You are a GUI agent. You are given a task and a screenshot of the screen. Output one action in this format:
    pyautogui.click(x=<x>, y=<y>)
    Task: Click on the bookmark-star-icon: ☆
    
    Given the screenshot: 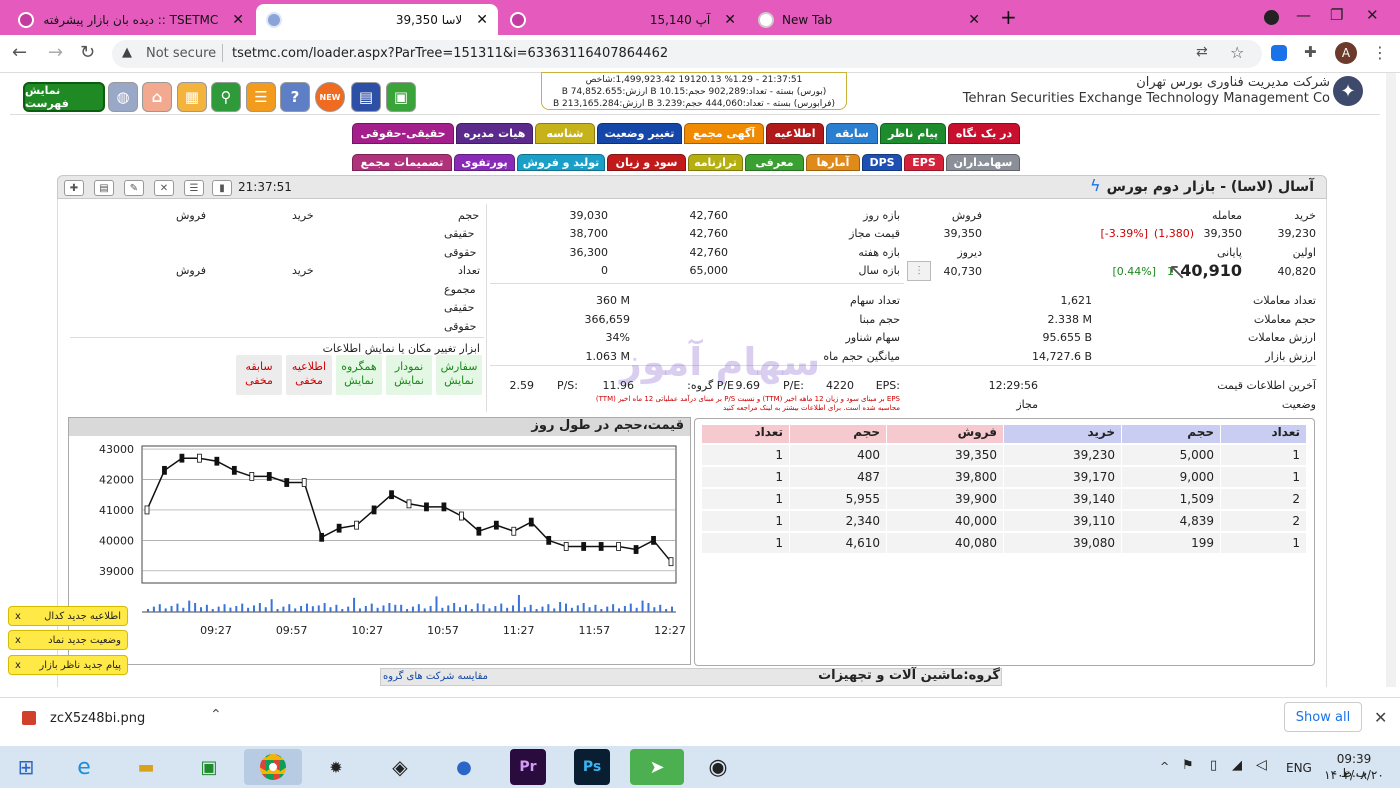 What is the action you would take?
    pyautogui.click(x=1237, y=52)
    